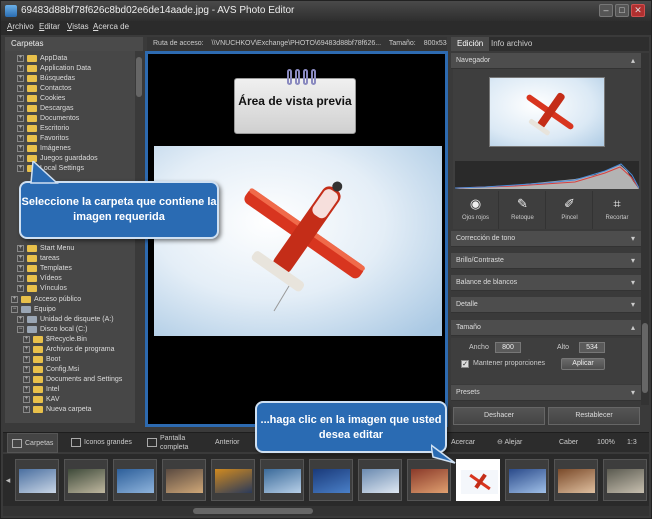 This screenshot has width=652, height=519. Describe the element at coordinates (478, 480) in the screenshot. I see `filmstrip-thumbnail-selected` at that location.